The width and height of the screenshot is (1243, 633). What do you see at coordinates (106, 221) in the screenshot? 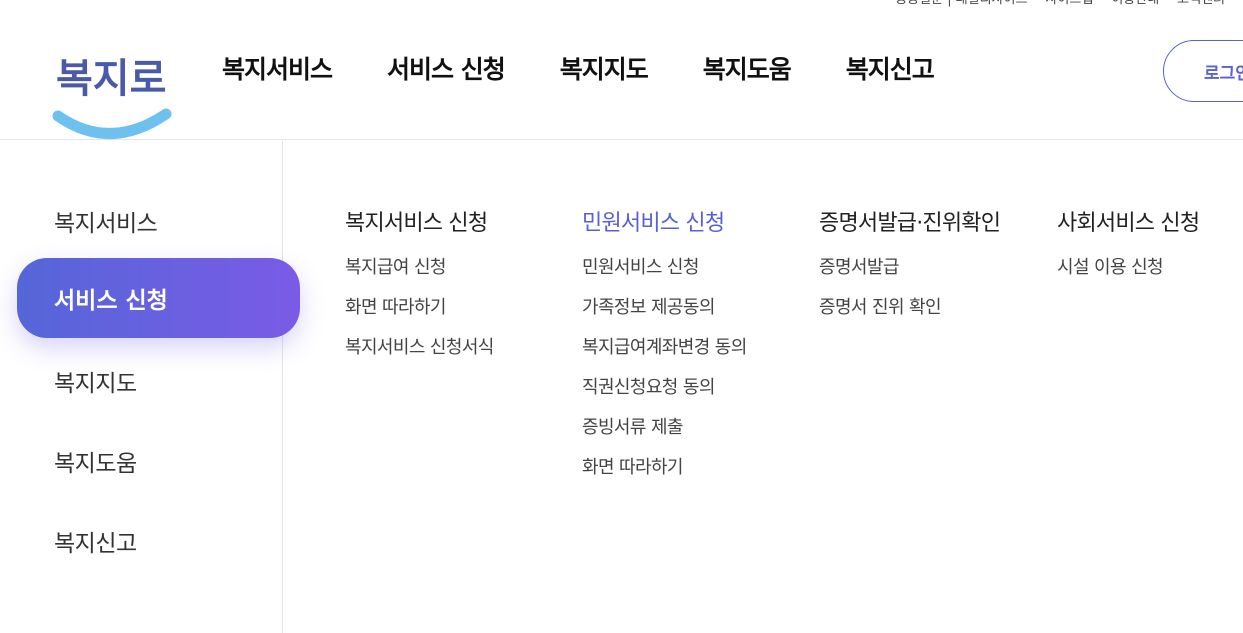
I see `side-item-welfare-service: 복지서비스` at bounding box center [106, 221].